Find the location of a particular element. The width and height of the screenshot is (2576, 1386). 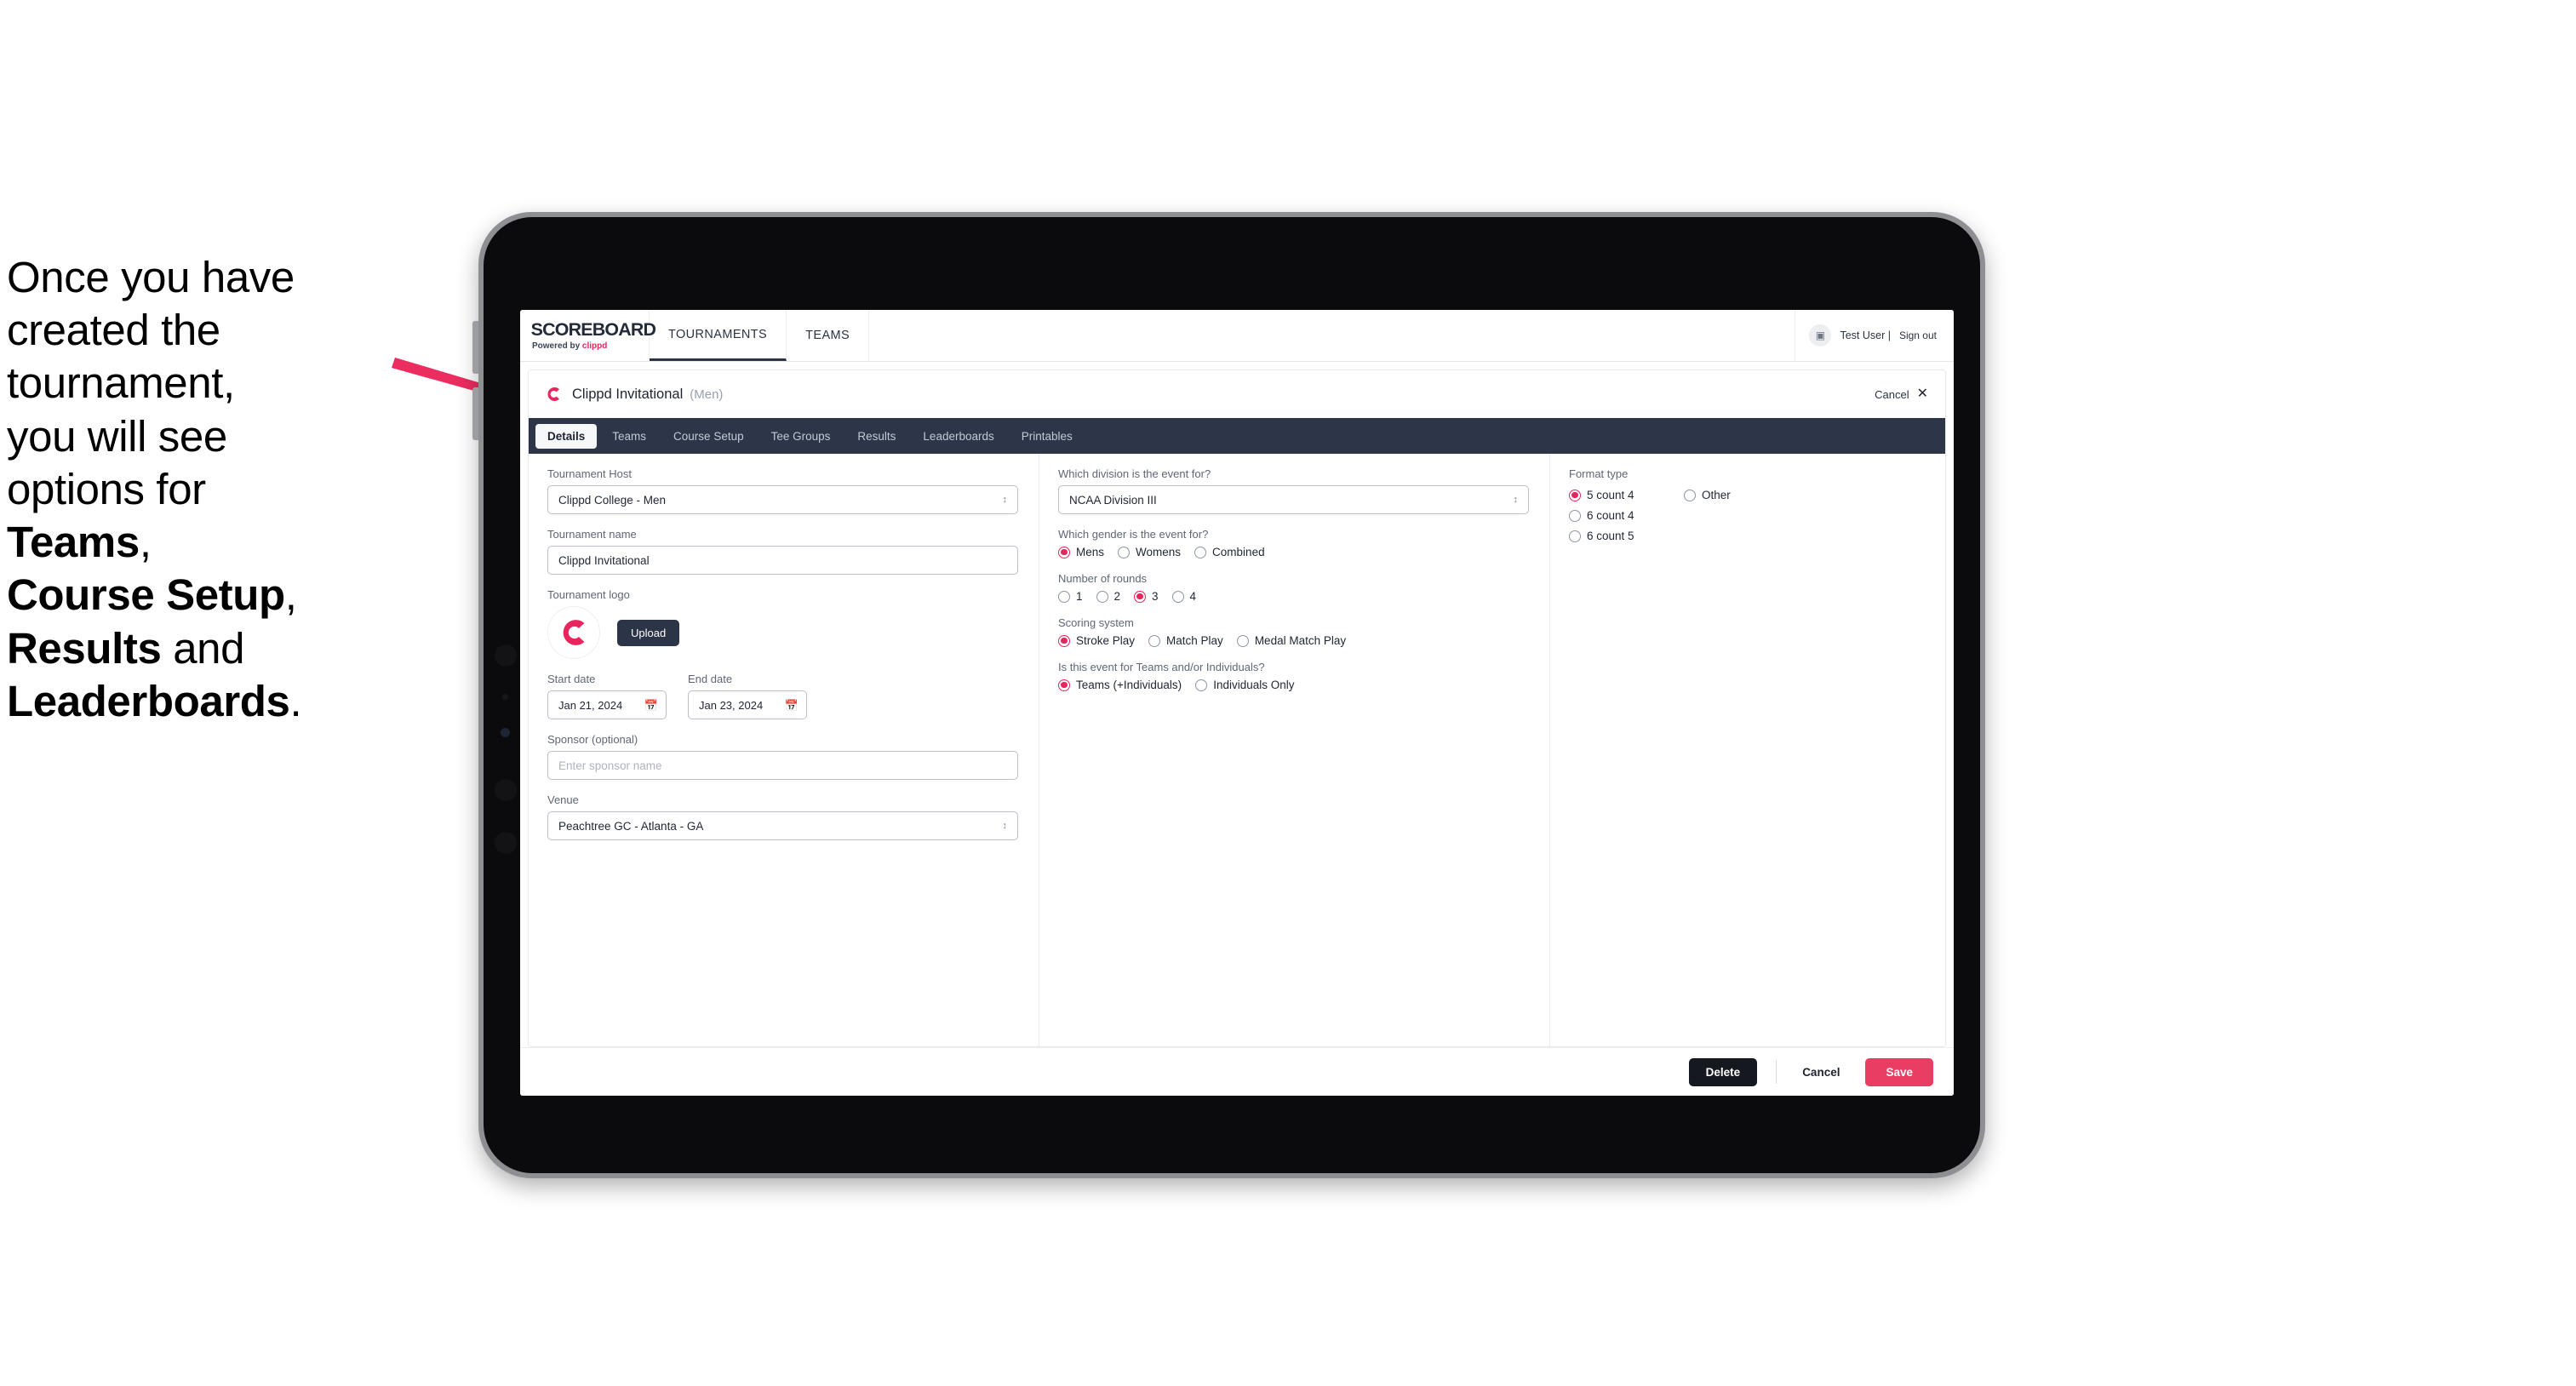

value-venue: Peachtree GC - Atlanta - GA is located at coordinates (631, 826).